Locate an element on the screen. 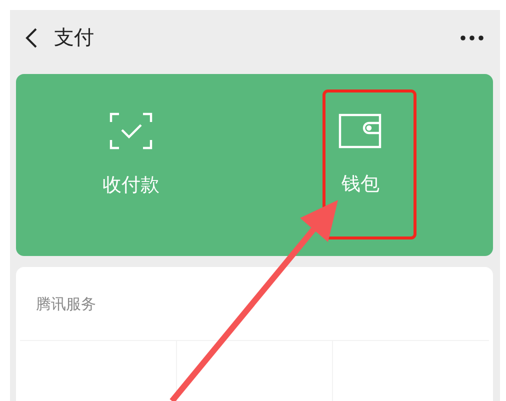  more-icon is located at coordinates (472, 37).